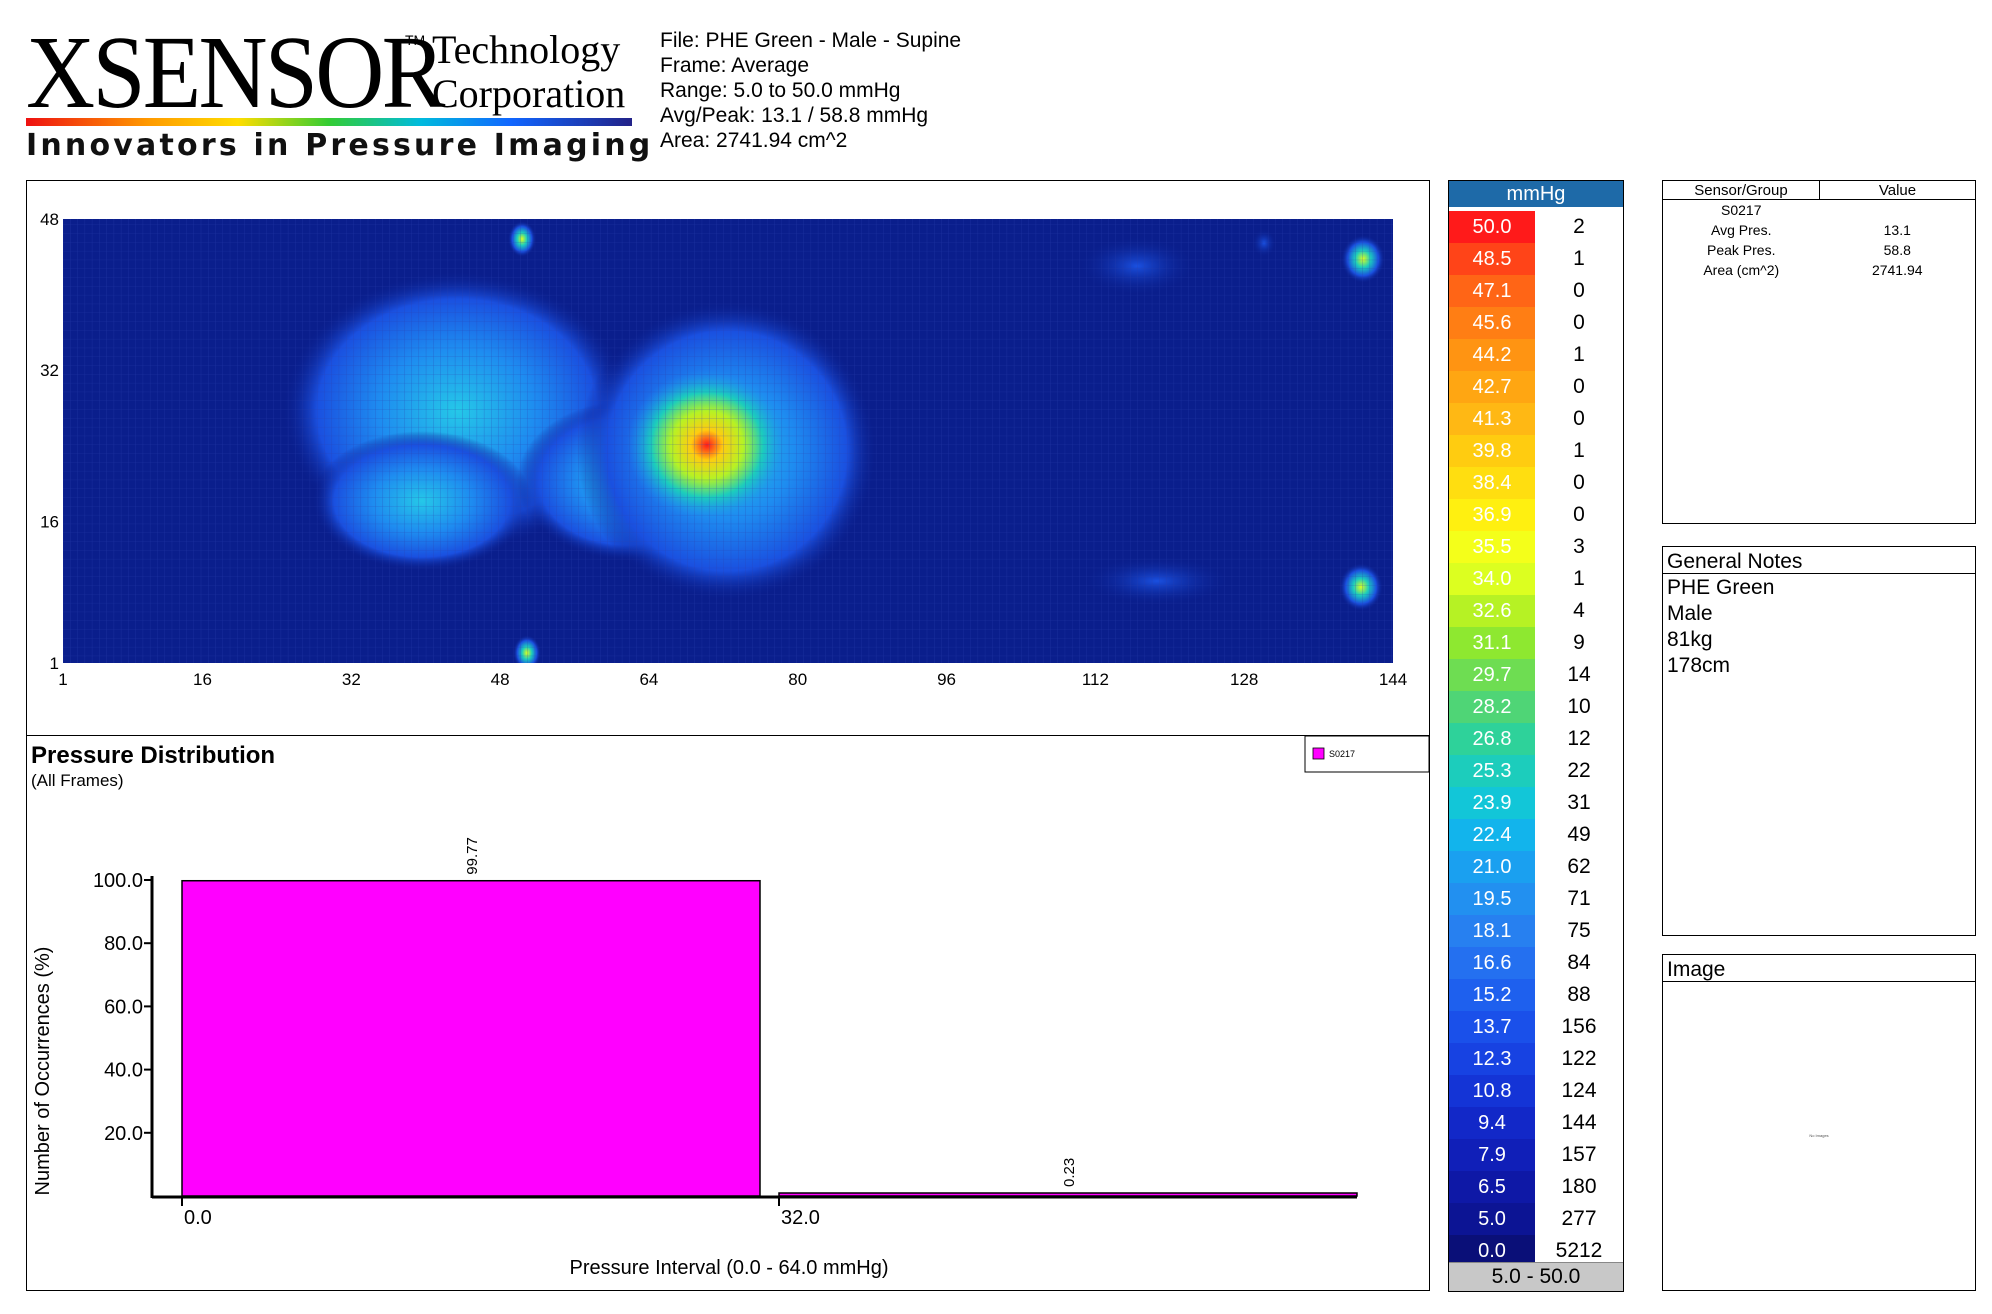  What do you see at coordinates (1318, 753) in the screenshot?
I see `legend-swatch` at bounding box center [1318, 753].